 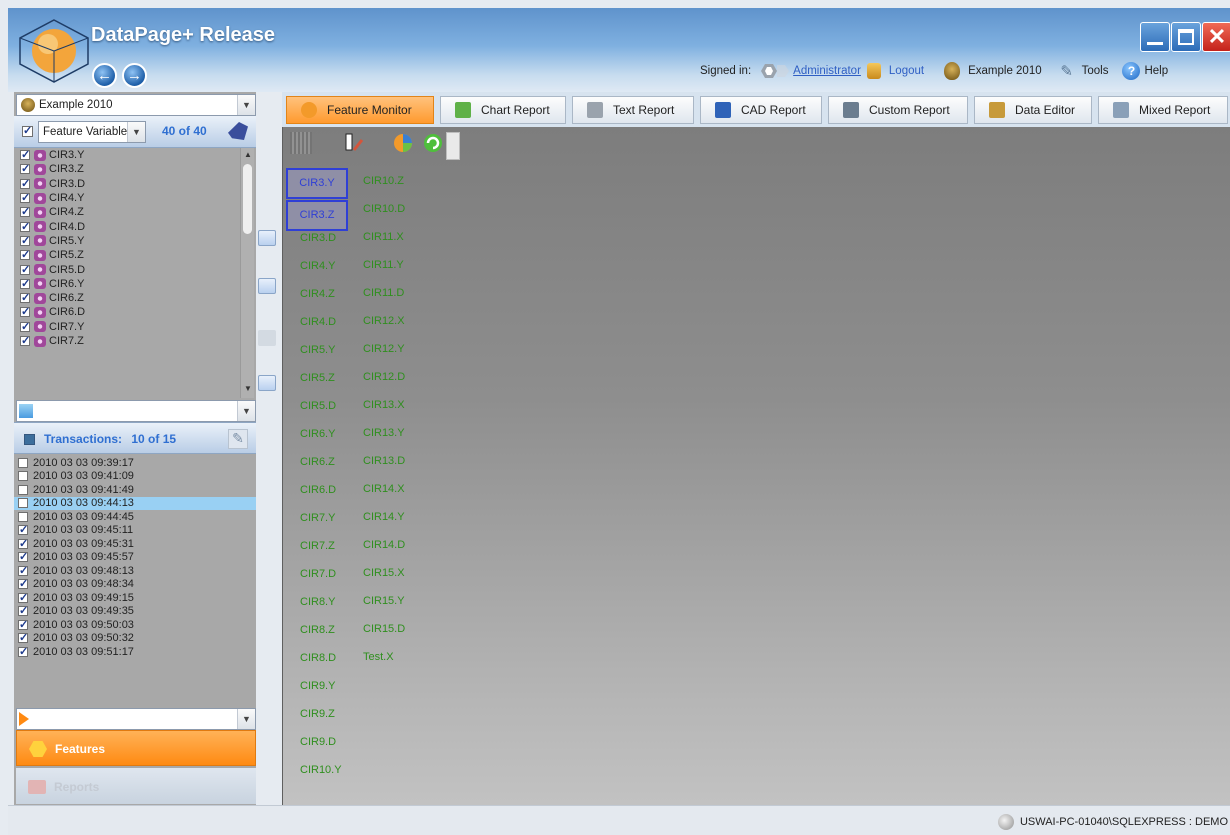 What do you see at coordinates (104, 75) in the screenshot?
I see `back-arrow-icon: ←` at bounding box center [104, 75].